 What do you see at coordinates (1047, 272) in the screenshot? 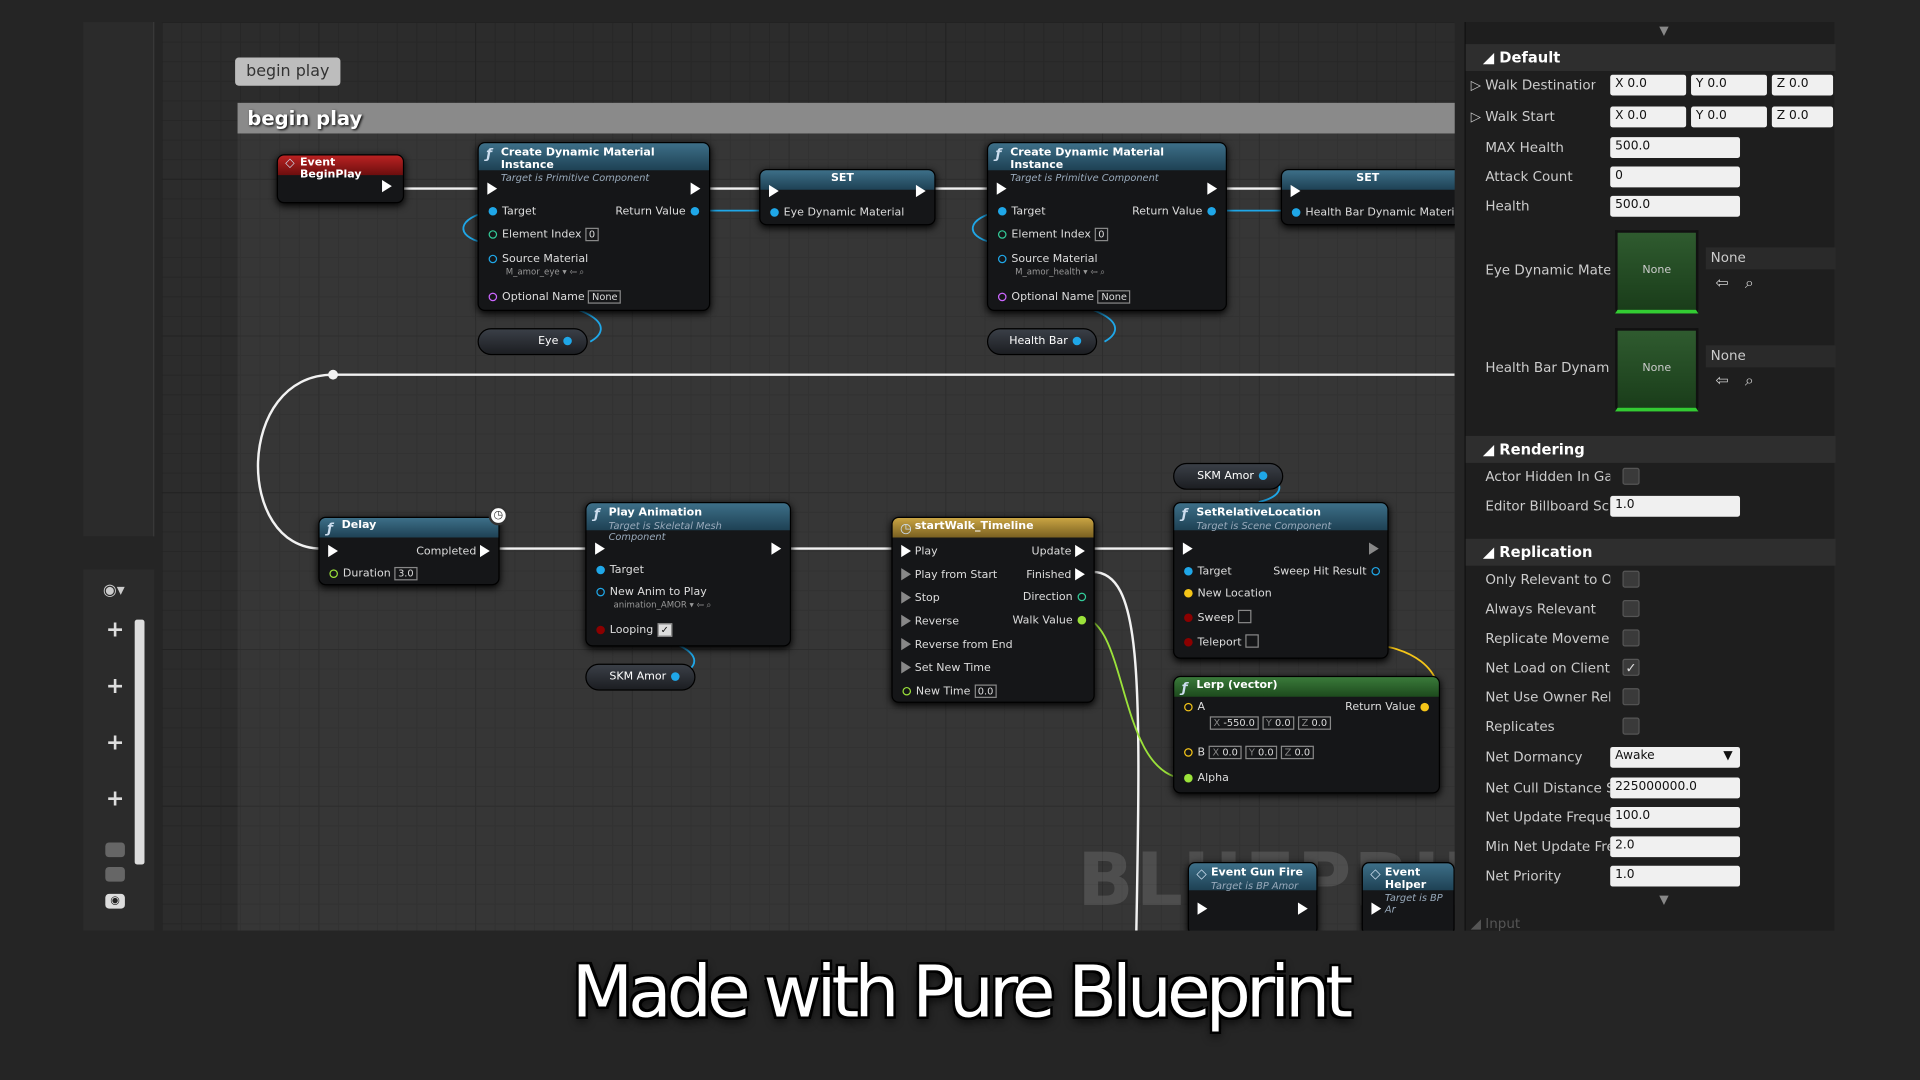
I see `source-material-dropdown: M_amor_health` at bounding box center [1047, 272].